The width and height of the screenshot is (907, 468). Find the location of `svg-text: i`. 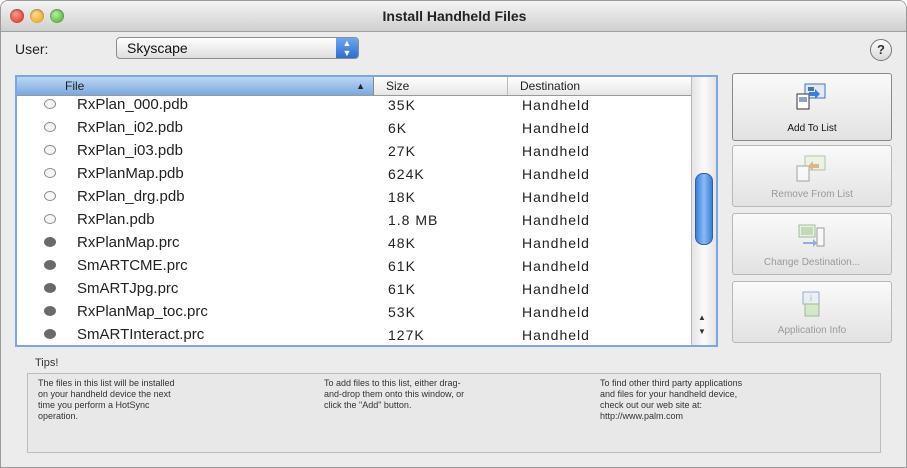

svg-text: i is located at coordinates (811, 298).